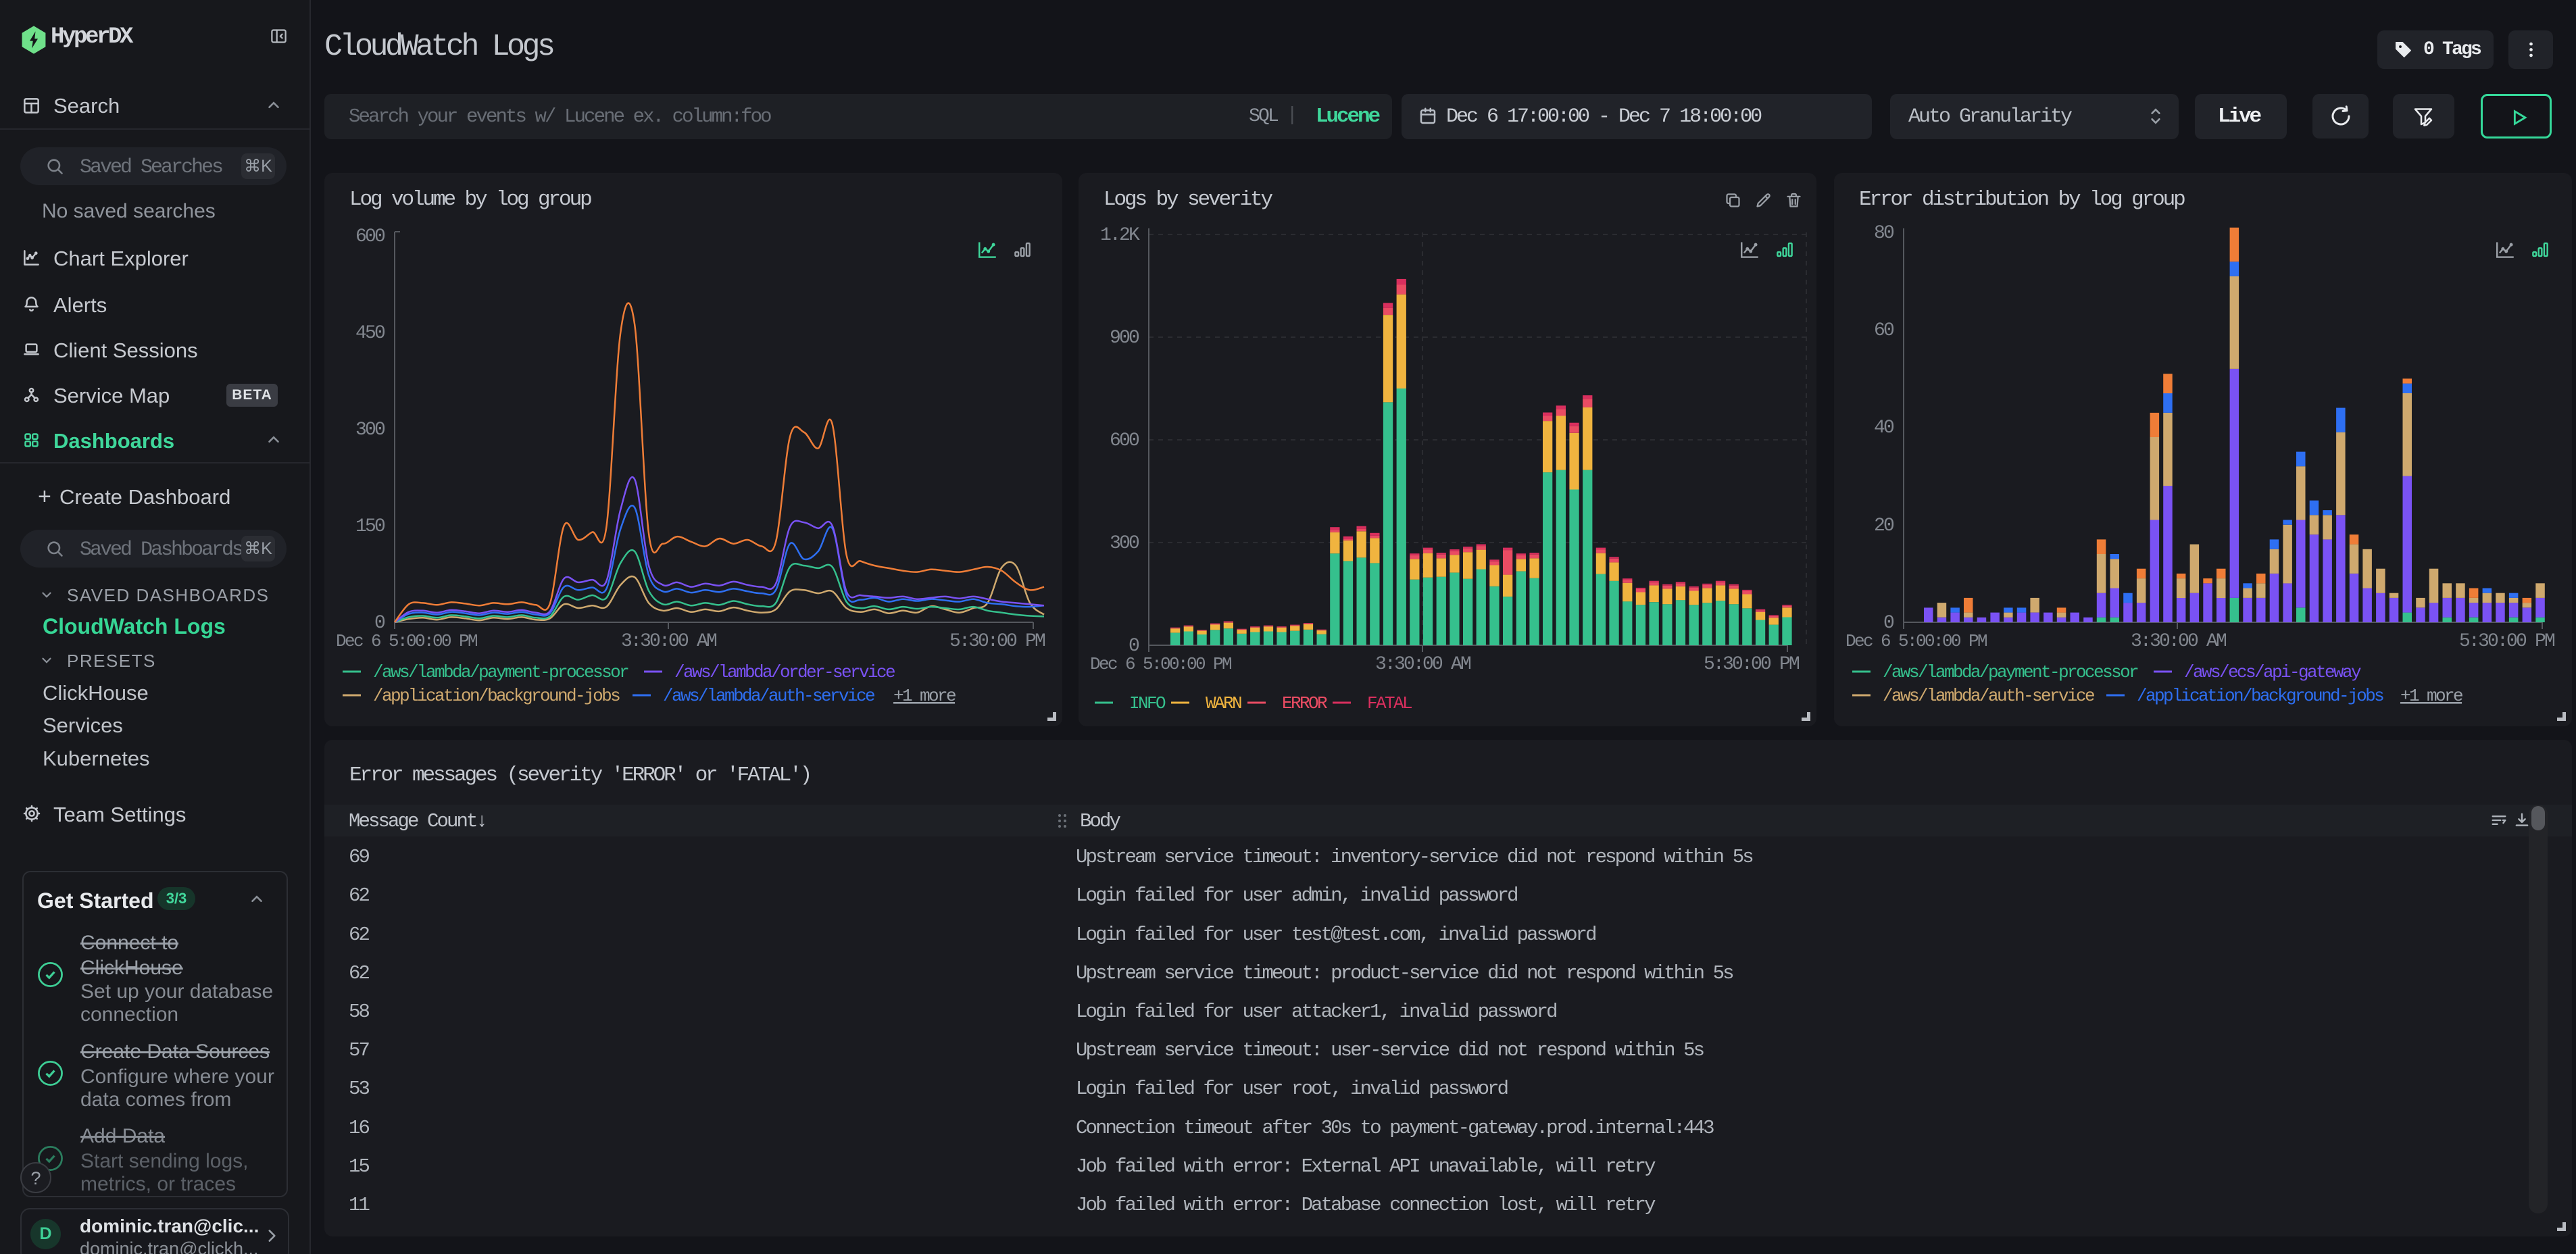 The width and height of the screenshot is (2576, 1254). What do you see at coordinates (1223, 703) in the screenshot?
I see `svg-text: WARN` at bounding box center [1223, 703].